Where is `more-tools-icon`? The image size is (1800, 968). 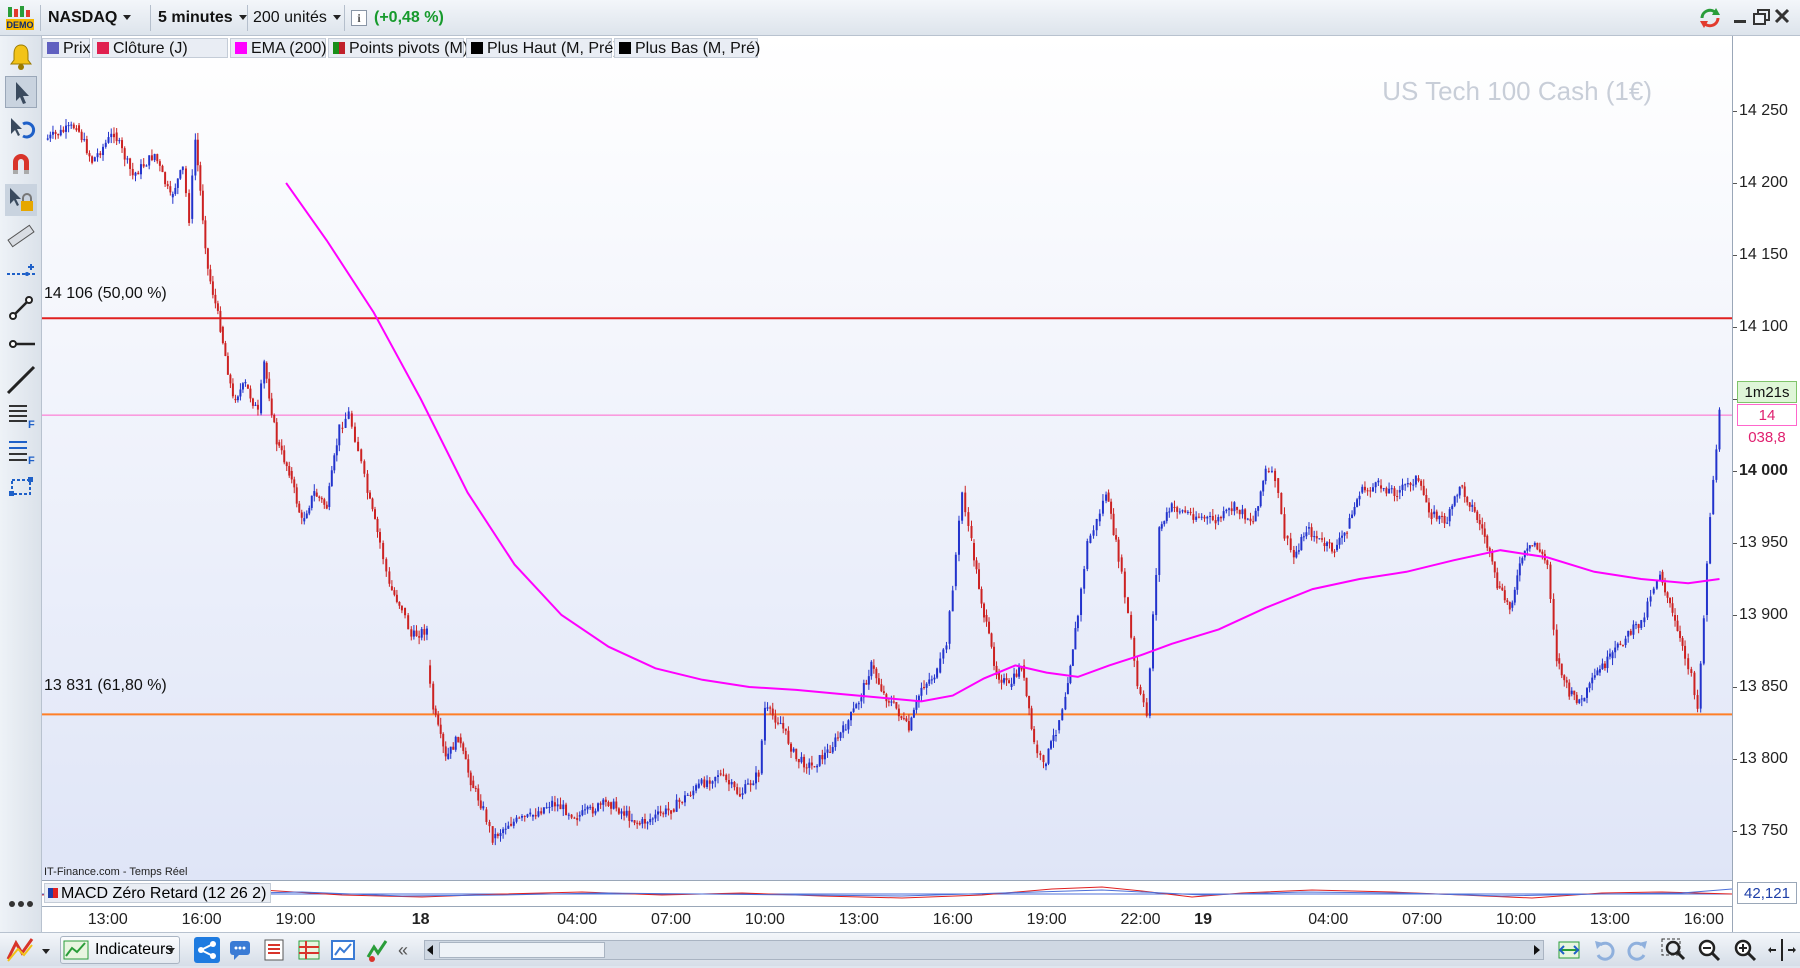
more-tools-icon is located at coordinates (21, 904).